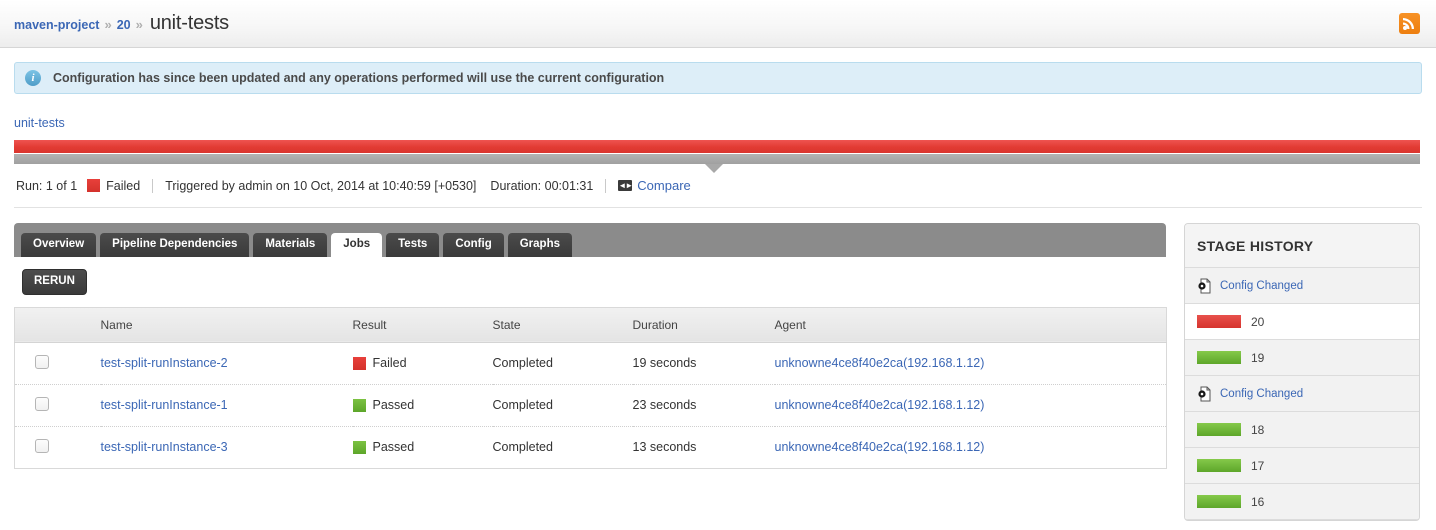  What do you see at coordinates (124, 25) in the screenshot?
I see `breadcrumb-item-label: 20` at bounding box center [124, 25].